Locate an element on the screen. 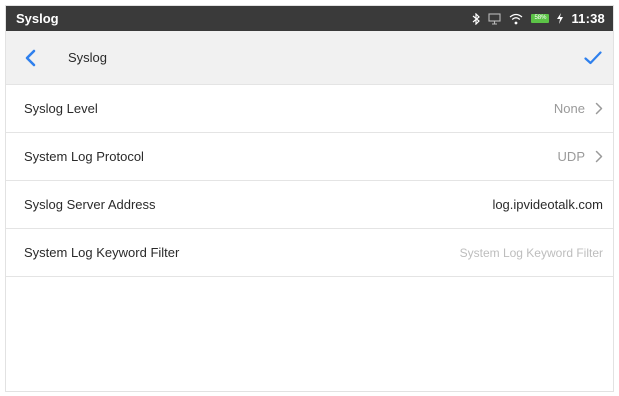 Image resolution: width=619 pixels, height=396 pixels. syslog-server-address-label: Syslog Server Address is located at coordinates (90, 204).